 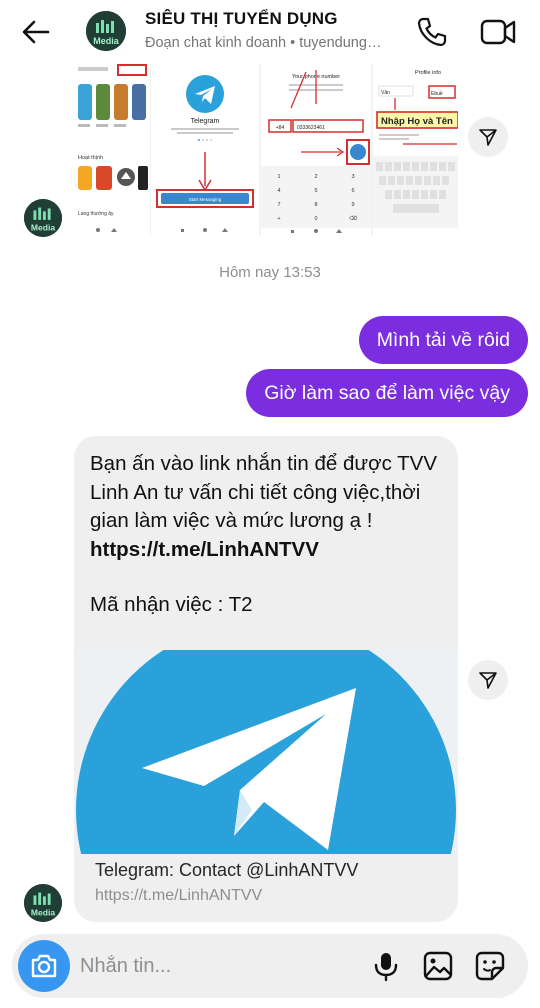 What do you see at coordinates (352, 205) in the screenshot?
I see `keypad-key: 9` at bounding box center [352, 205].